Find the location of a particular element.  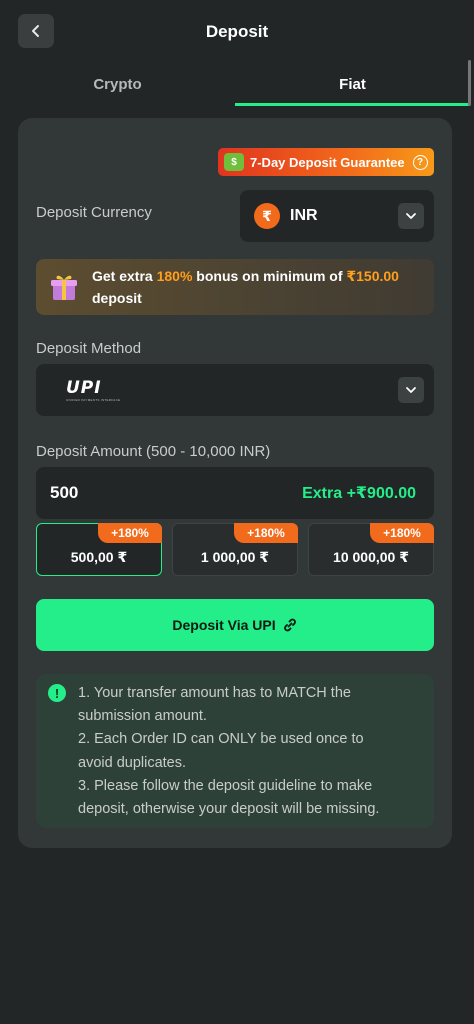

help-icon: ? is located at coordinates (420, 162).